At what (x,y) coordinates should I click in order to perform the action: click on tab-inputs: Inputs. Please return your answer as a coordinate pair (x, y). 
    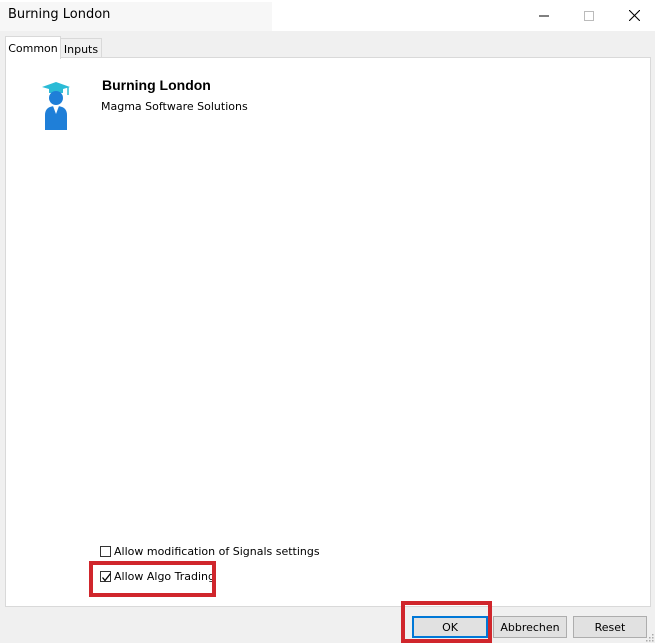
    Looking at the image, I should click on (81, 48).